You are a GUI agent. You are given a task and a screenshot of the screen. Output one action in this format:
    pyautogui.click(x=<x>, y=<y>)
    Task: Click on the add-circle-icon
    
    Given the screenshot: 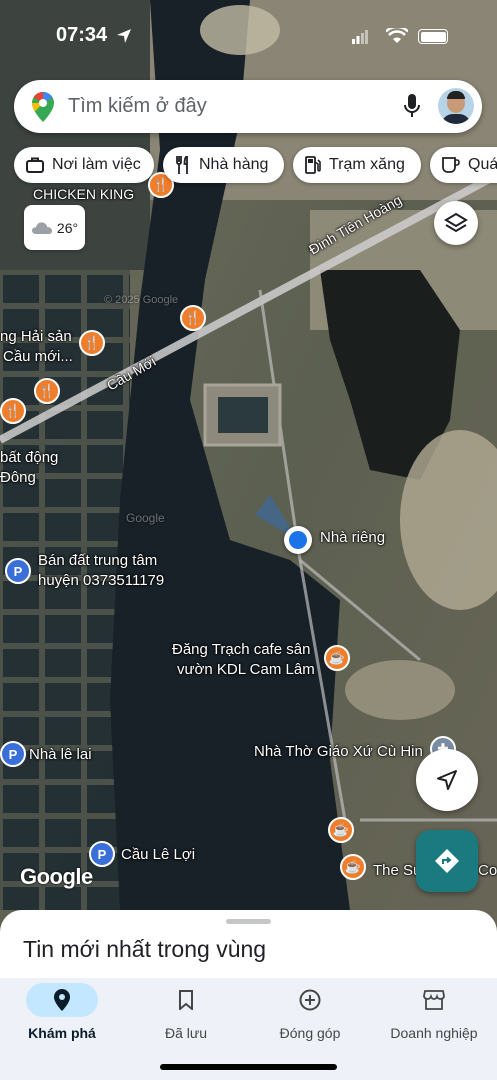 What is the action you would take?
    pyautogui.click(x=310, y=1000)
    